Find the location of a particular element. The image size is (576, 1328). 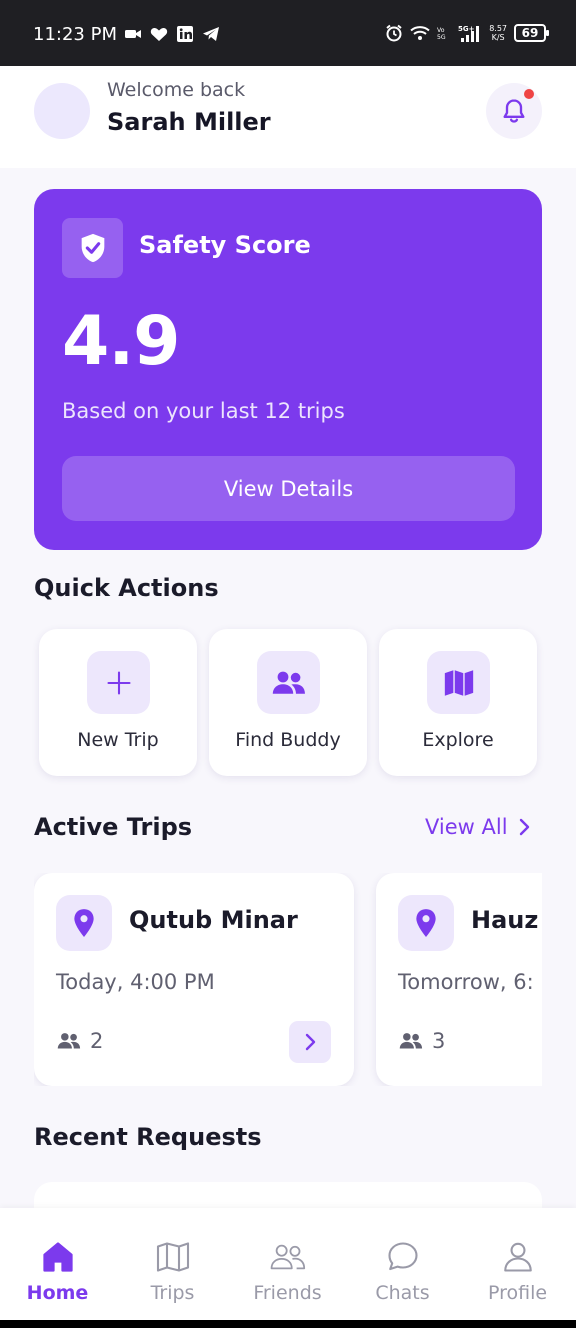

recent-requests-title: Recent Requests is located at coordinates (148, 1137).